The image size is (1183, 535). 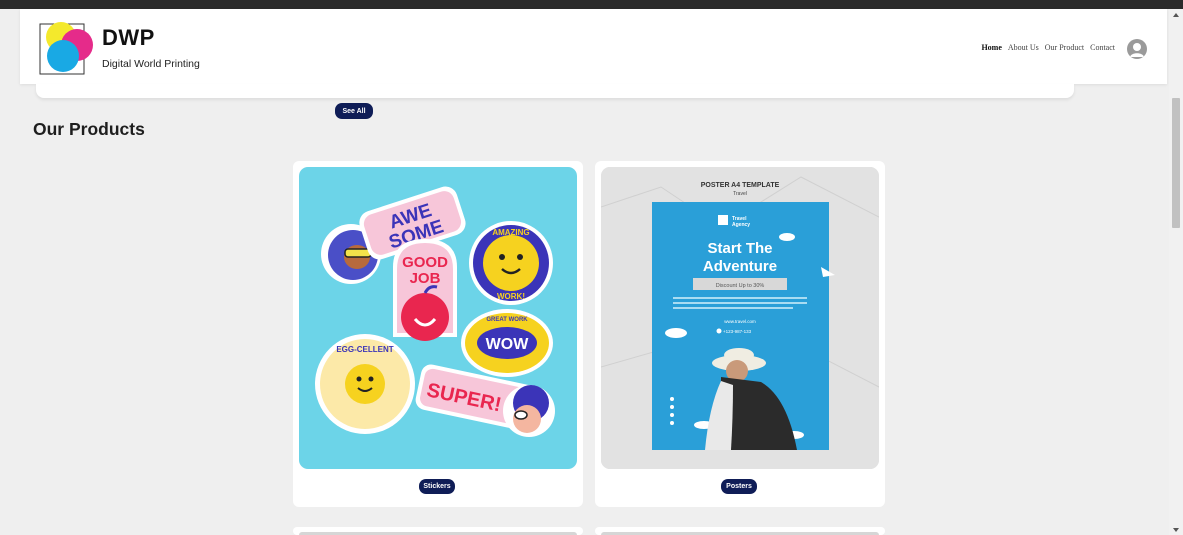 I want to click on boy-sticker, so click(x=529, y=411).